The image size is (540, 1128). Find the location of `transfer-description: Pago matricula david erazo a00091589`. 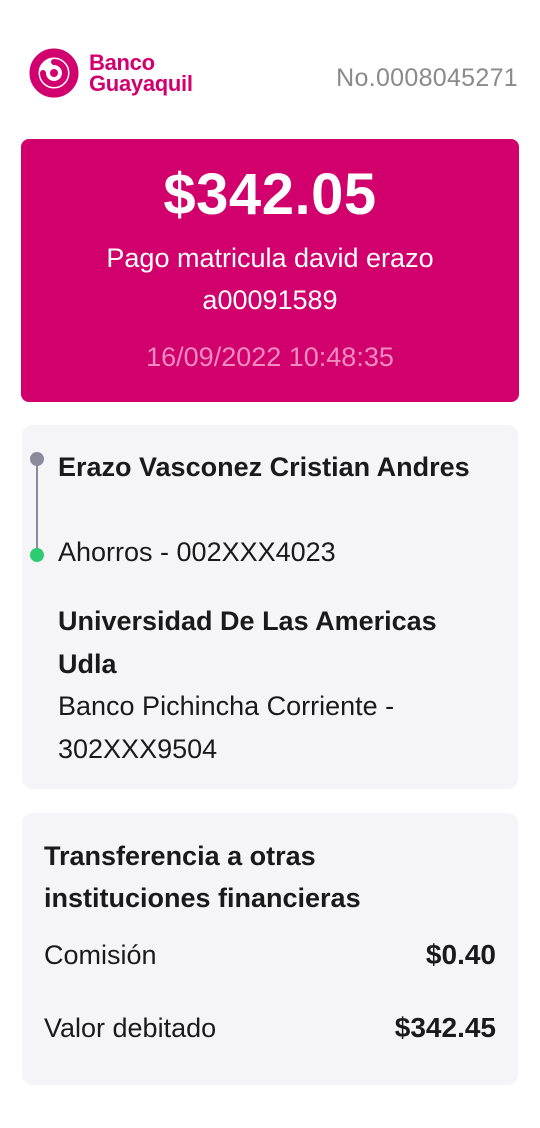

transfer-description: Pago matricula david erazo a00091589 is located at coordinates (270, 279).